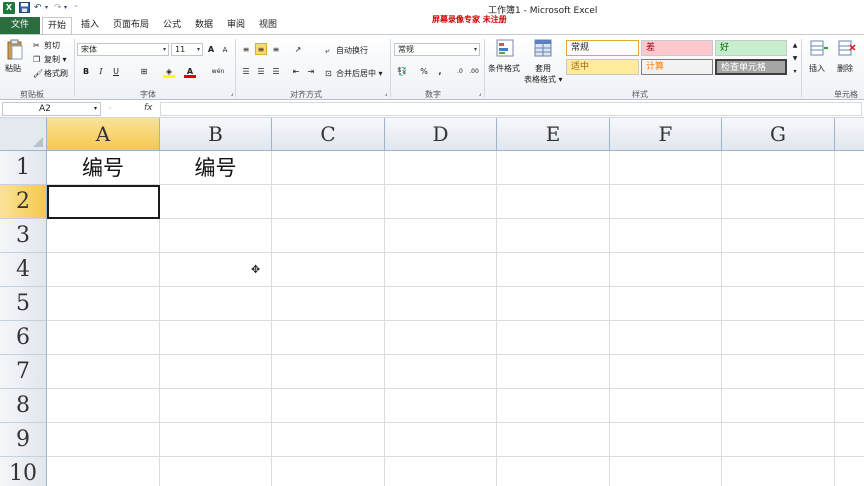  What do you see at coordinates (187, 49) in the screenshot?
I see `font-size-select: 11 ▾` at bounding box center [187, 49].